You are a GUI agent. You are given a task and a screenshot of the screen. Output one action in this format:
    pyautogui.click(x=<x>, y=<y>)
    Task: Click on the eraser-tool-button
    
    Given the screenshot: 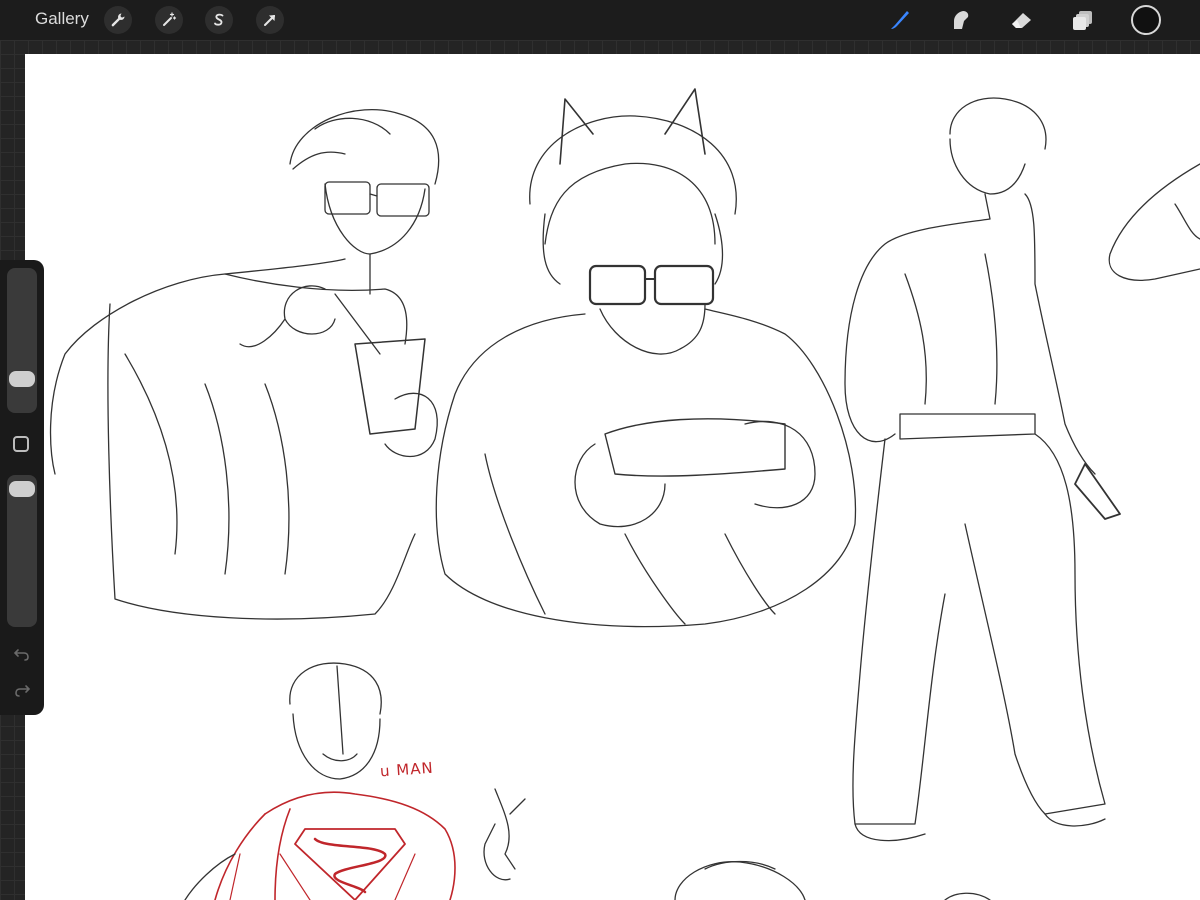 What is the action you would take?
    pyautogui.click(x=1022, y=20)
    